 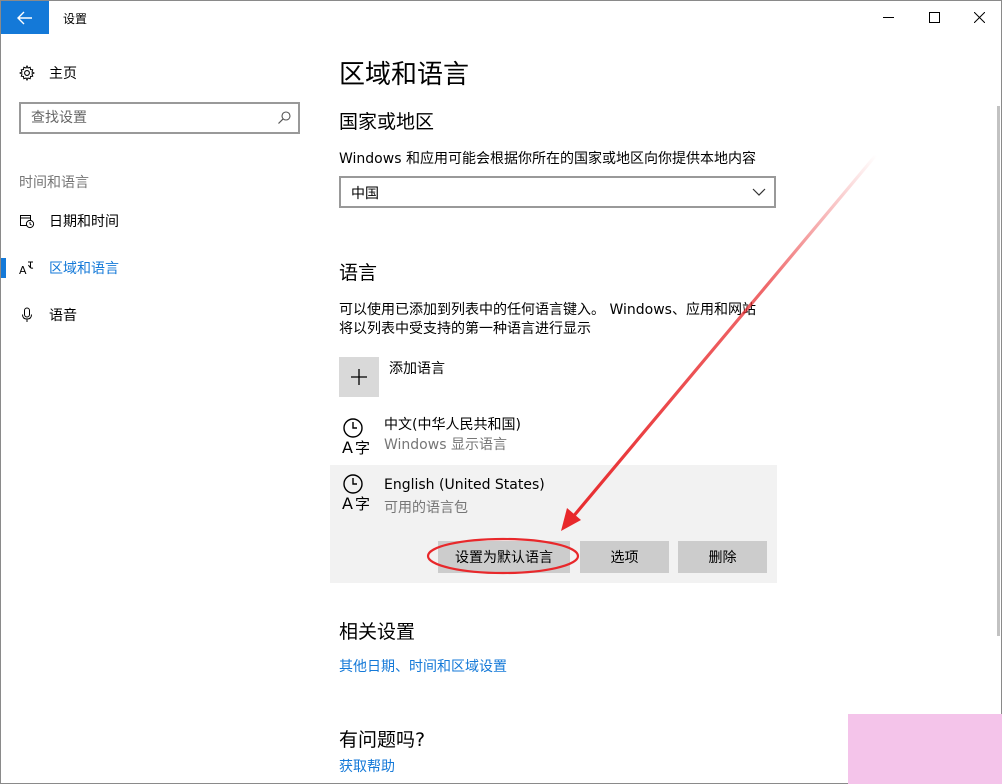 I want to click on country-dropdown-value: 中国, so click(x=365, y=194).